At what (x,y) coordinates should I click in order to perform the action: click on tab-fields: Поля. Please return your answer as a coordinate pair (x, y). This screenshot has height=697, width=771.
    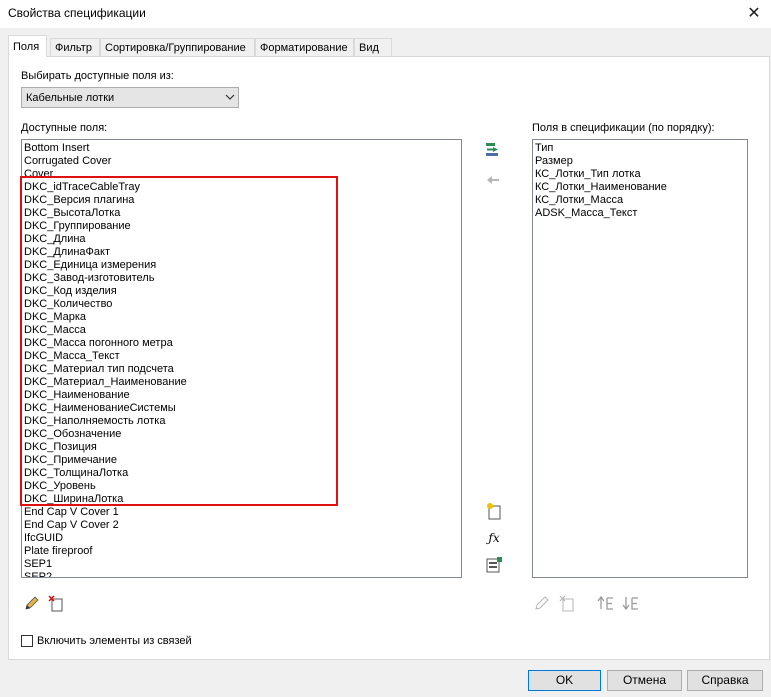
    Looking at the image, I should click on (27, 46).